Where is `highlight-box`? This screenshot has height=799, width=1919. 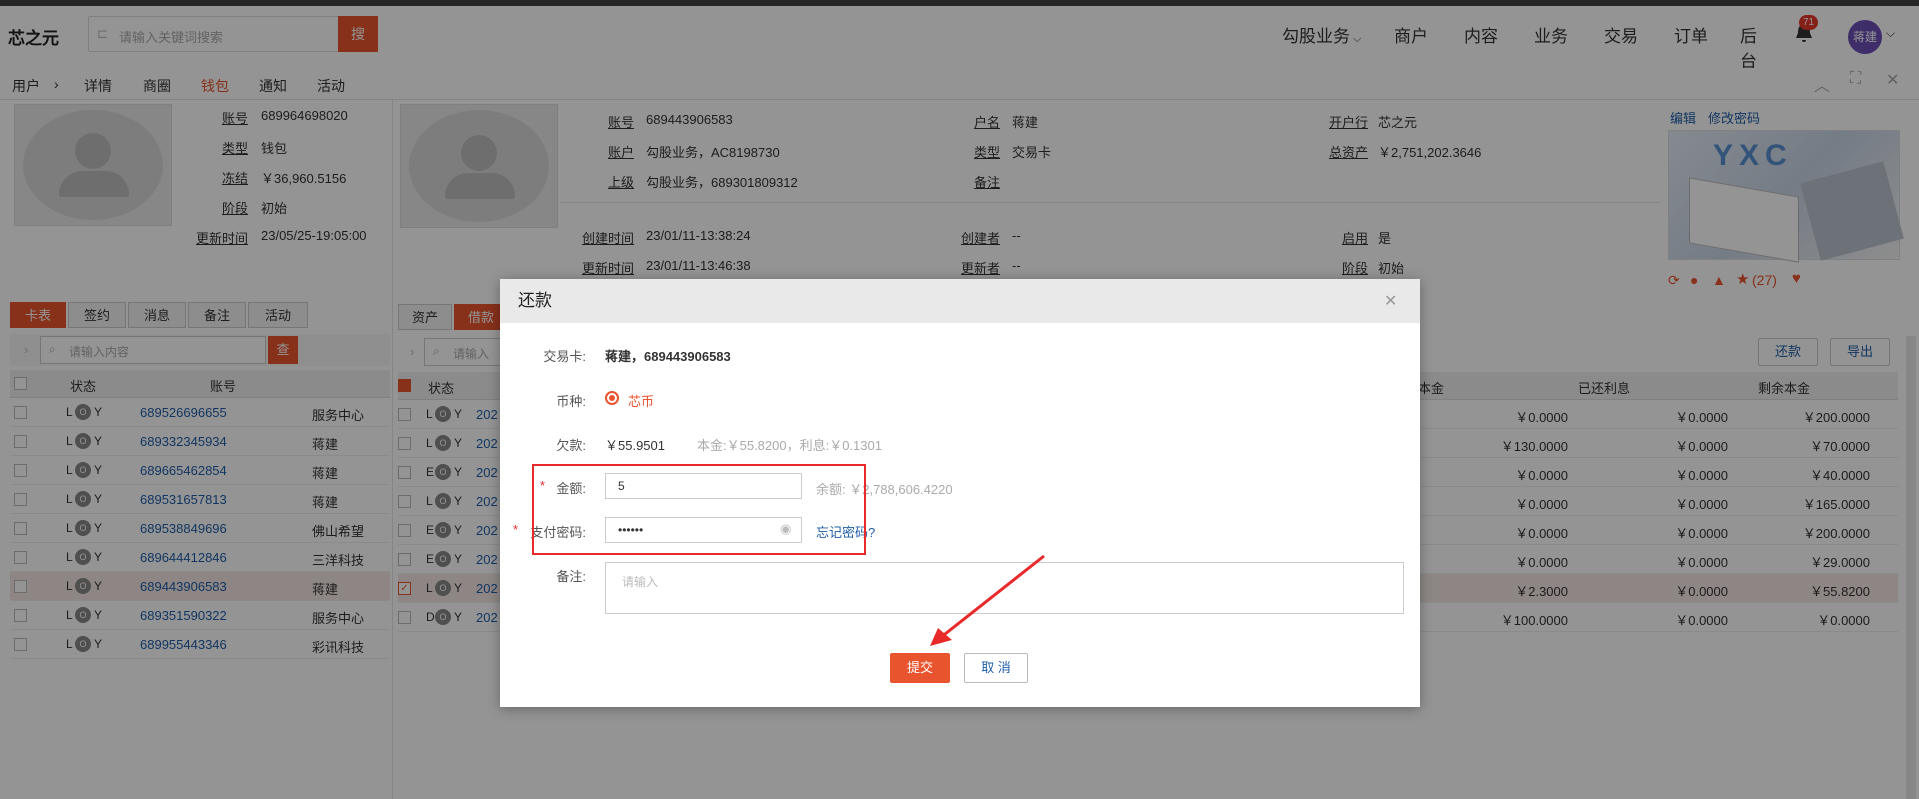
highlight-box is located at coordinates (699, 509).